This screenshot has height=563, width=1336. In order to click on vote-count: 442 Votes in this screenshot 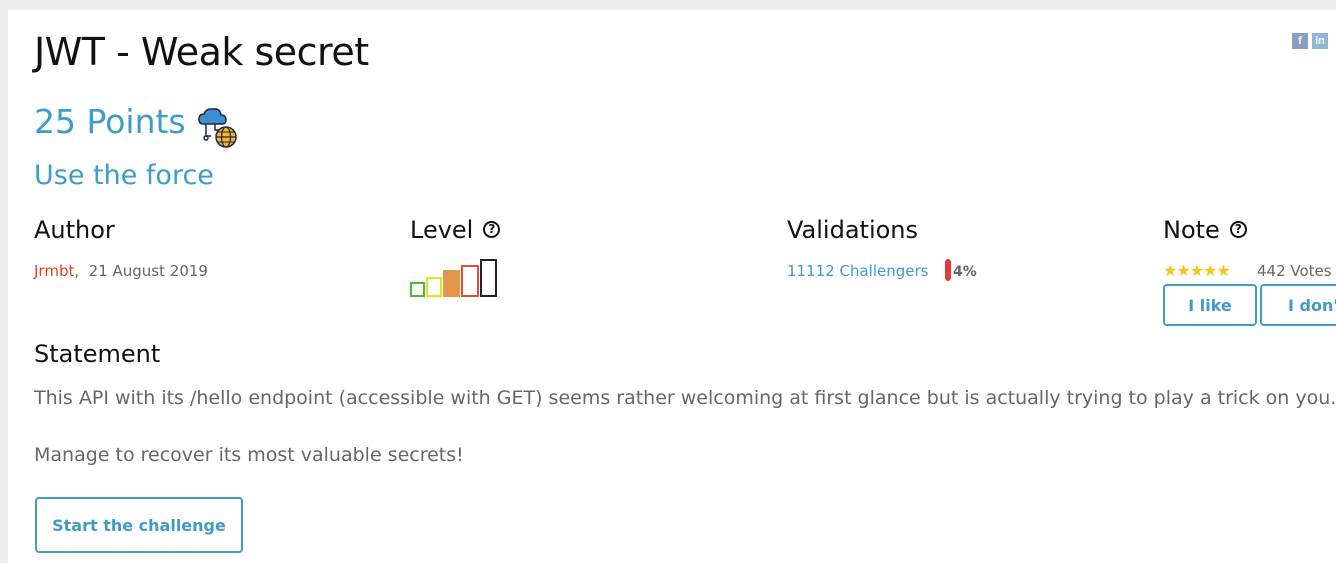, I will do `click(1294, 271)`.